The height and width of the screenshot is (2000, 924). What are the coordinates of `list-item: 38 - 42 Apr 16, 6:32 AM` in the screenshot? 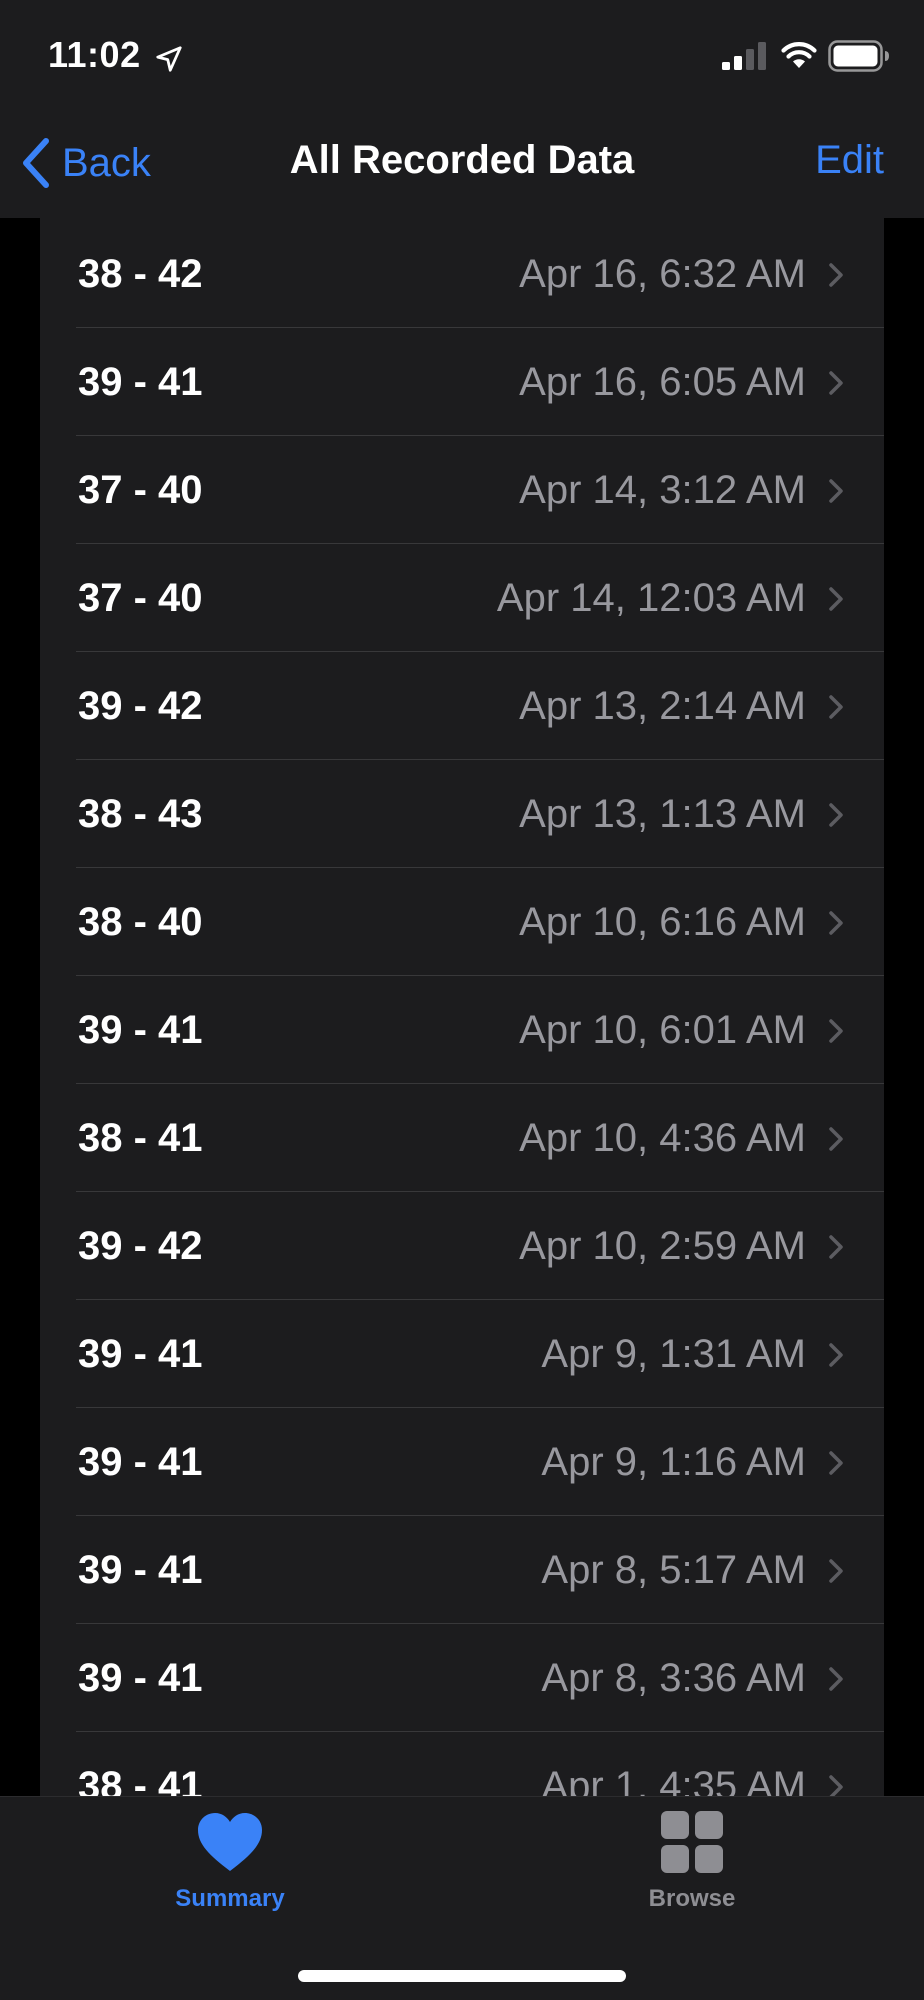 It's located at (462, 274).